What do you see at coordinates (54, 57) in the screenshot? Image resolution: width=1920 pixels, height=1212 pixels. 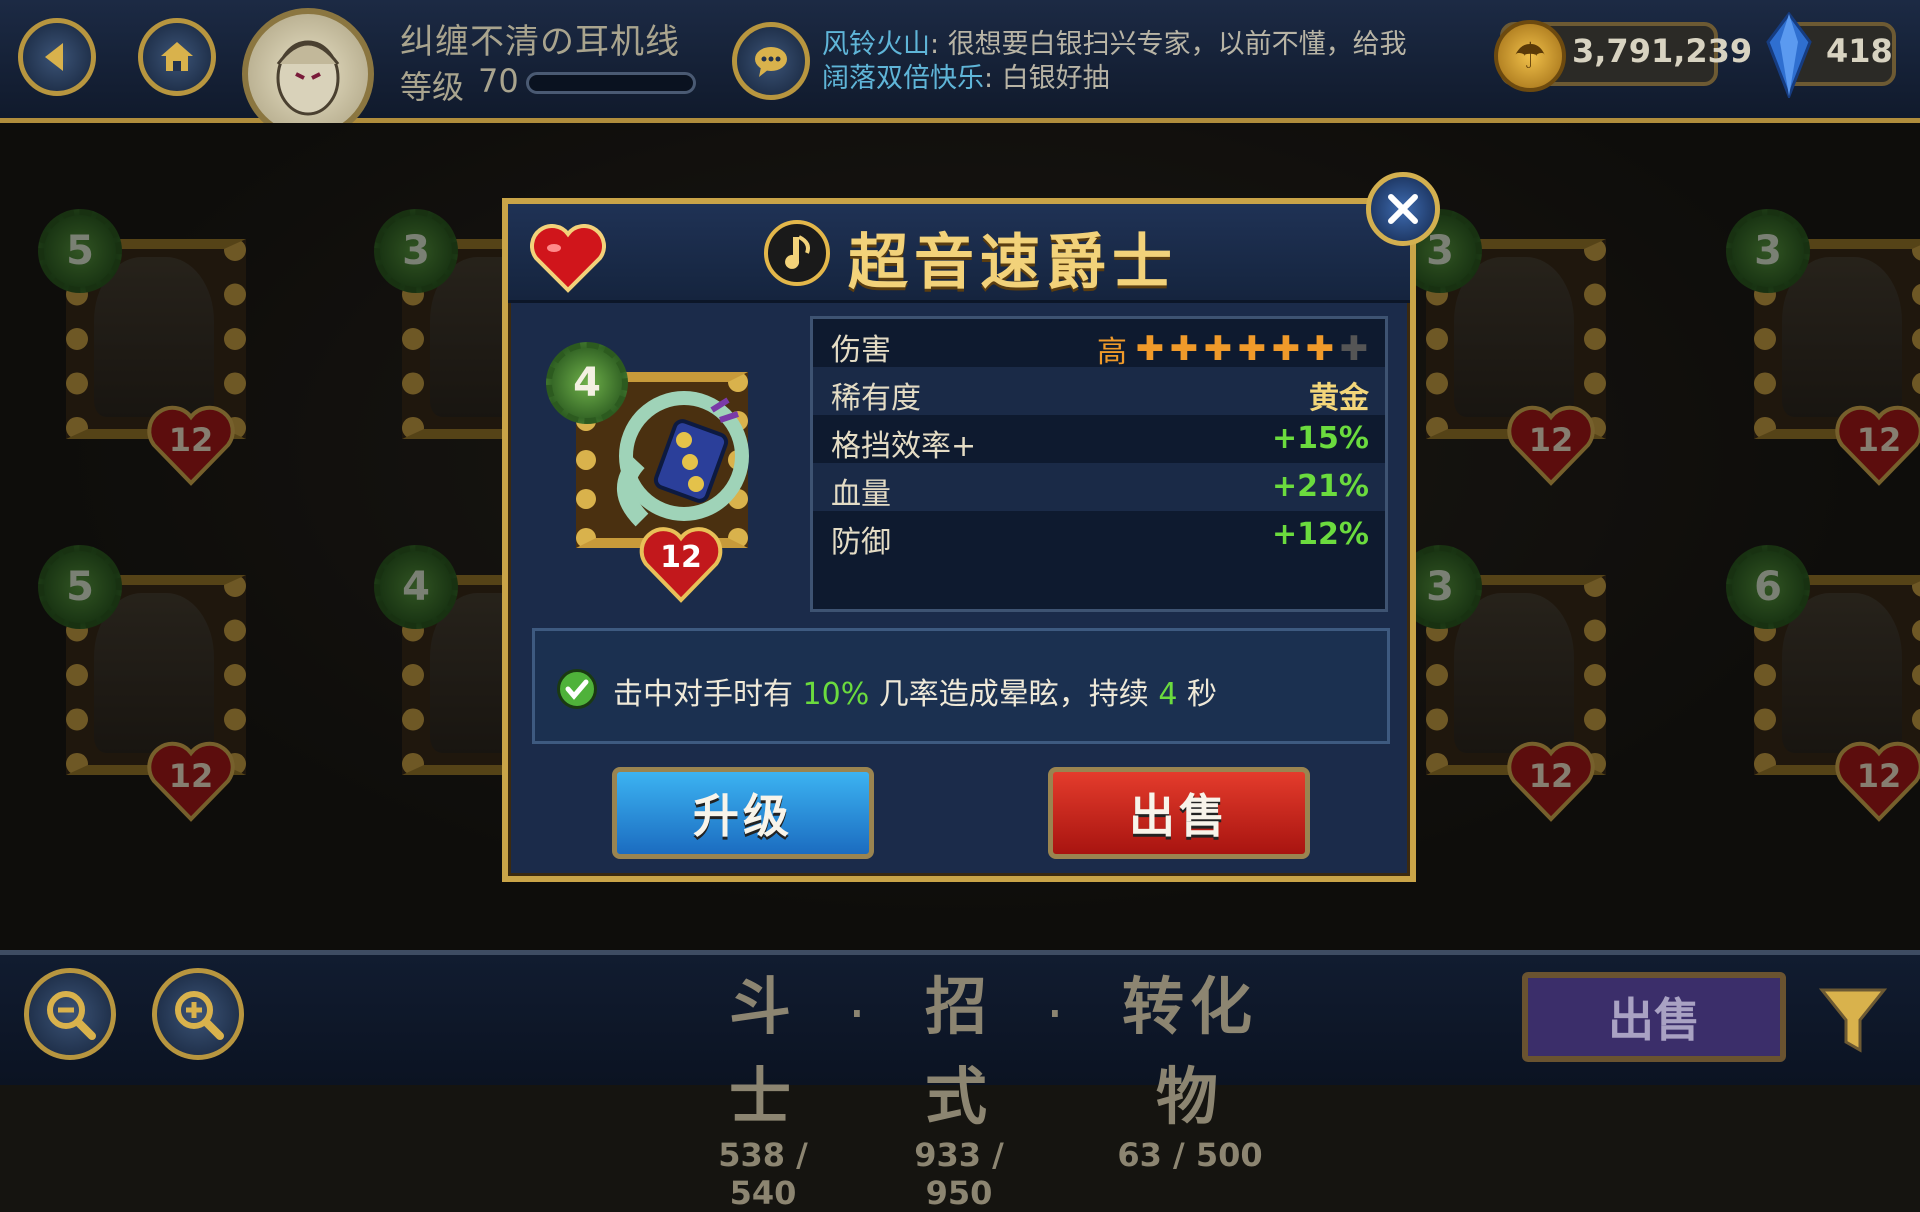 I see `back-arrow-icon` at bounding box center [54, 57].